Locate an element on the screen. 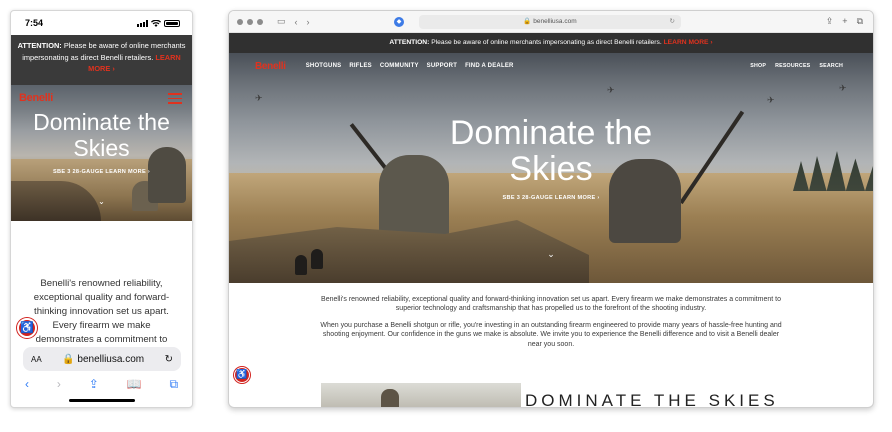  promo-image is located at coordinates (421, 395).